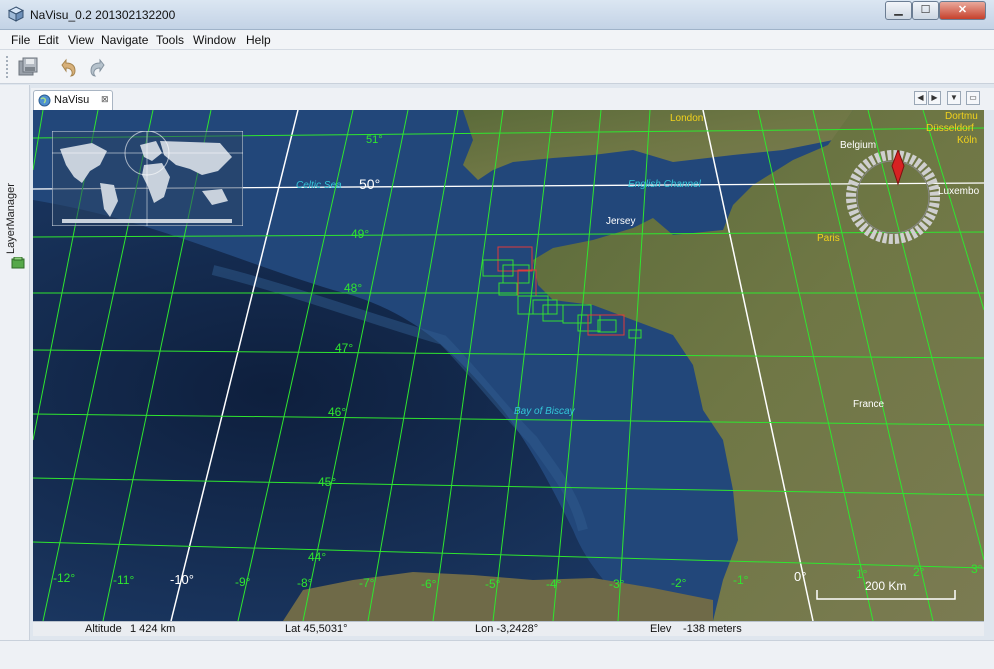 This screenshot has height=669, width=994. Describe the element at coordinates (544, 411) in the screenshot. I see `place-bay-of-biscay: Bay of Biscay` at that location.